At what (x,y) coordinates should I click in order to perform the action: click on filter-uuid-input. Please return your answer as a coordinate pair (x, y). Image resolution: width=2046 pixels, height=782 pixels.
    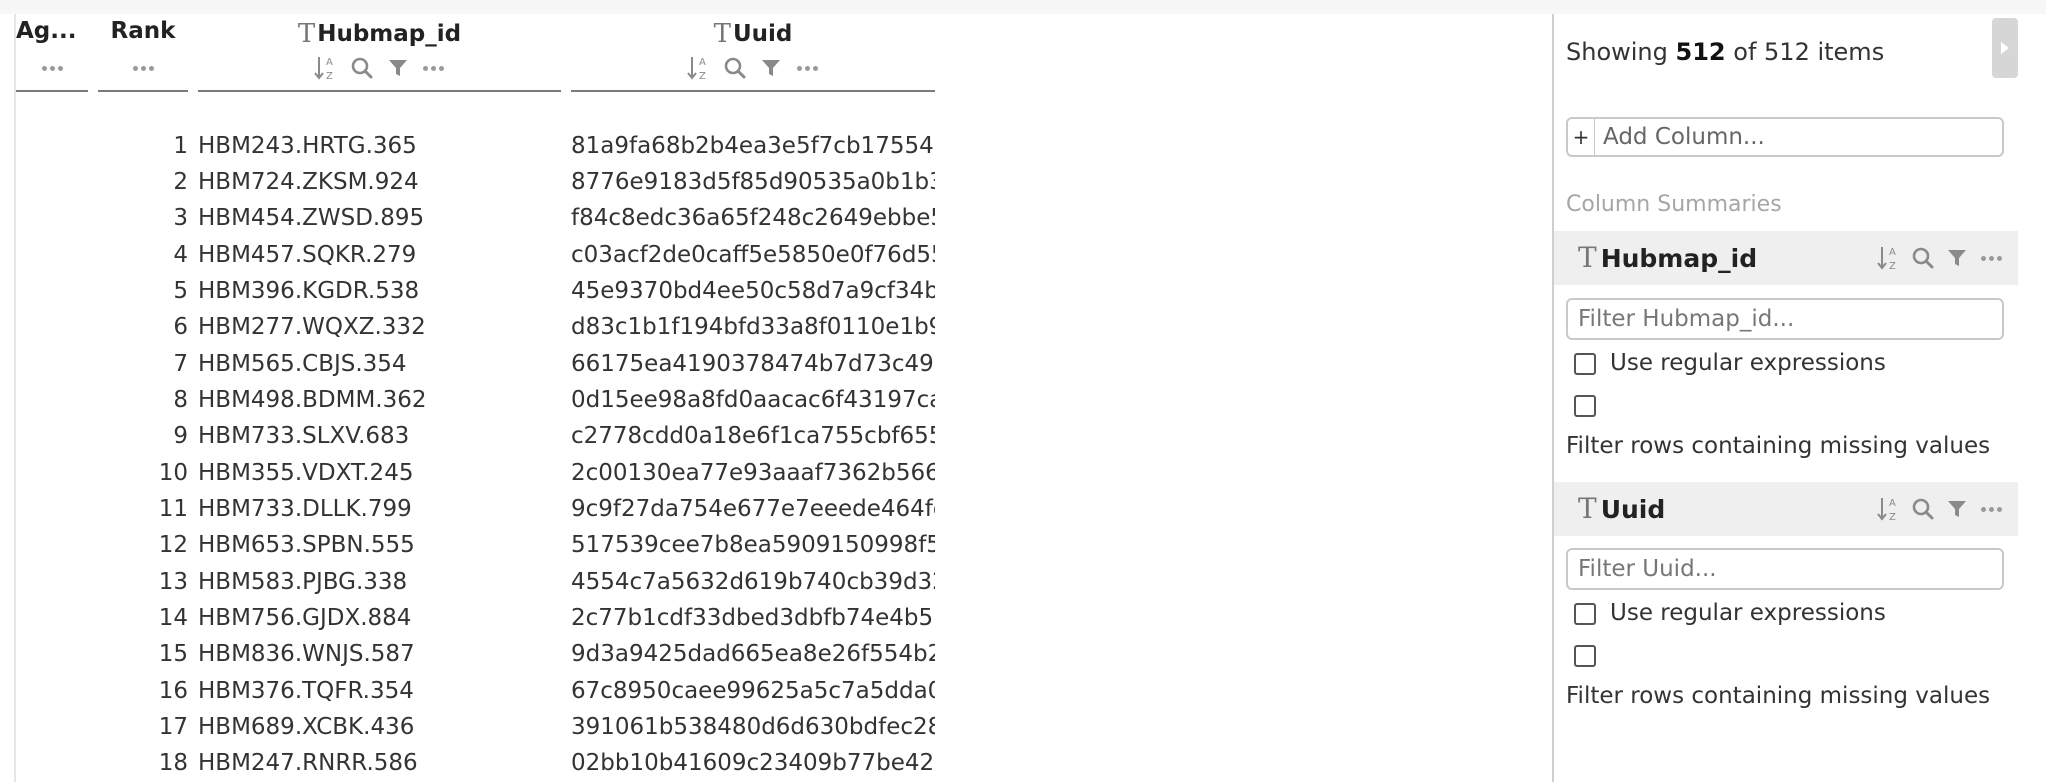
    Looking at the image, I should click on (1785, 569).